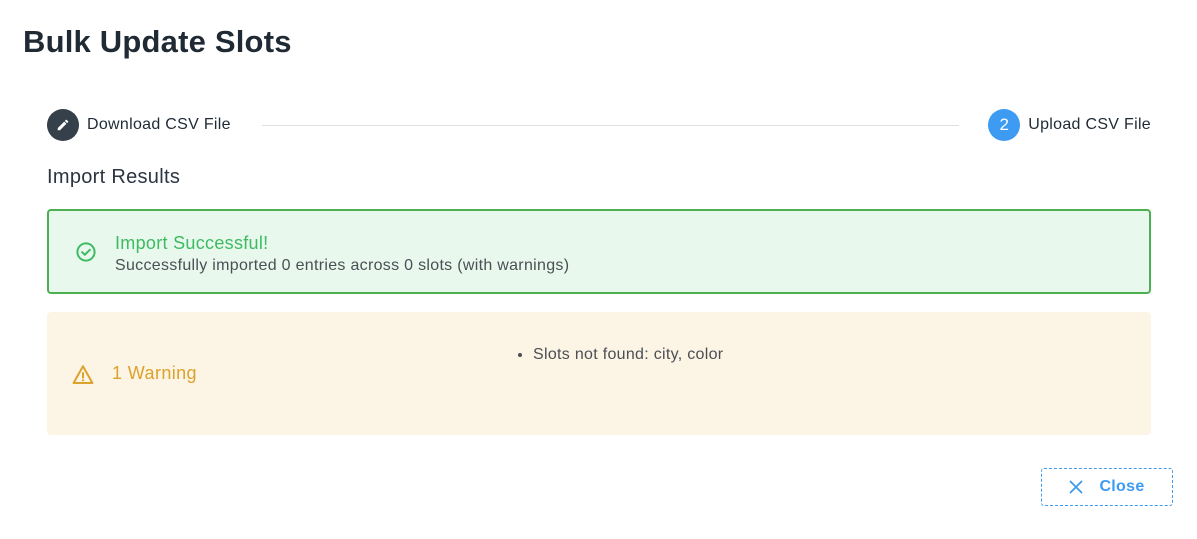 The image size is (1197, 539). What do you see at coordinates (1122, 486) in the screenshot?
I see `close-button-label: Close` at bounding box center [1122, 486].